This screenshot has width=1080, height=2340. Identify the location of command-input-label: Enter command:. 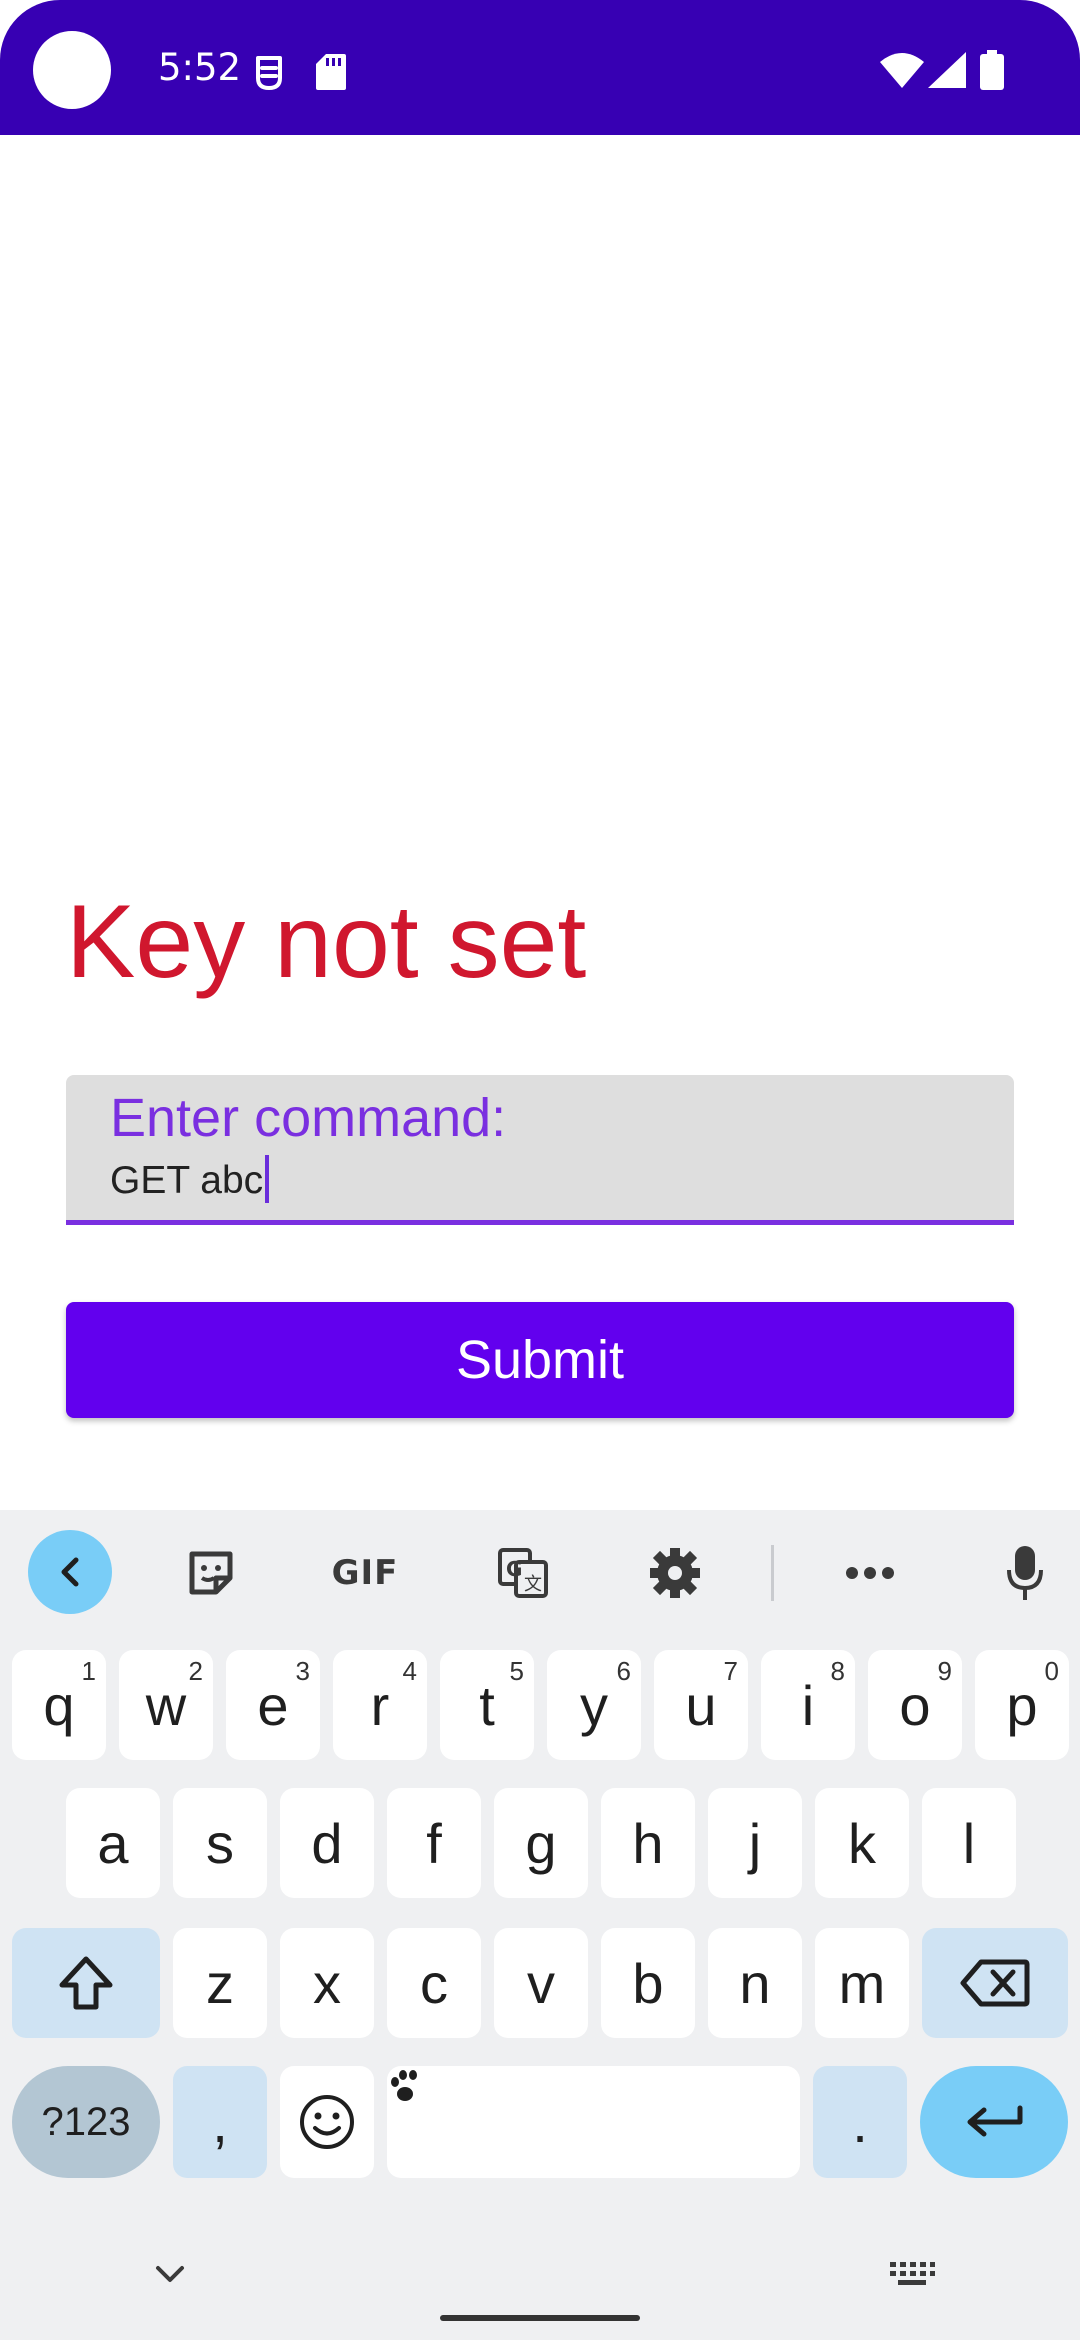
(308, 1118).